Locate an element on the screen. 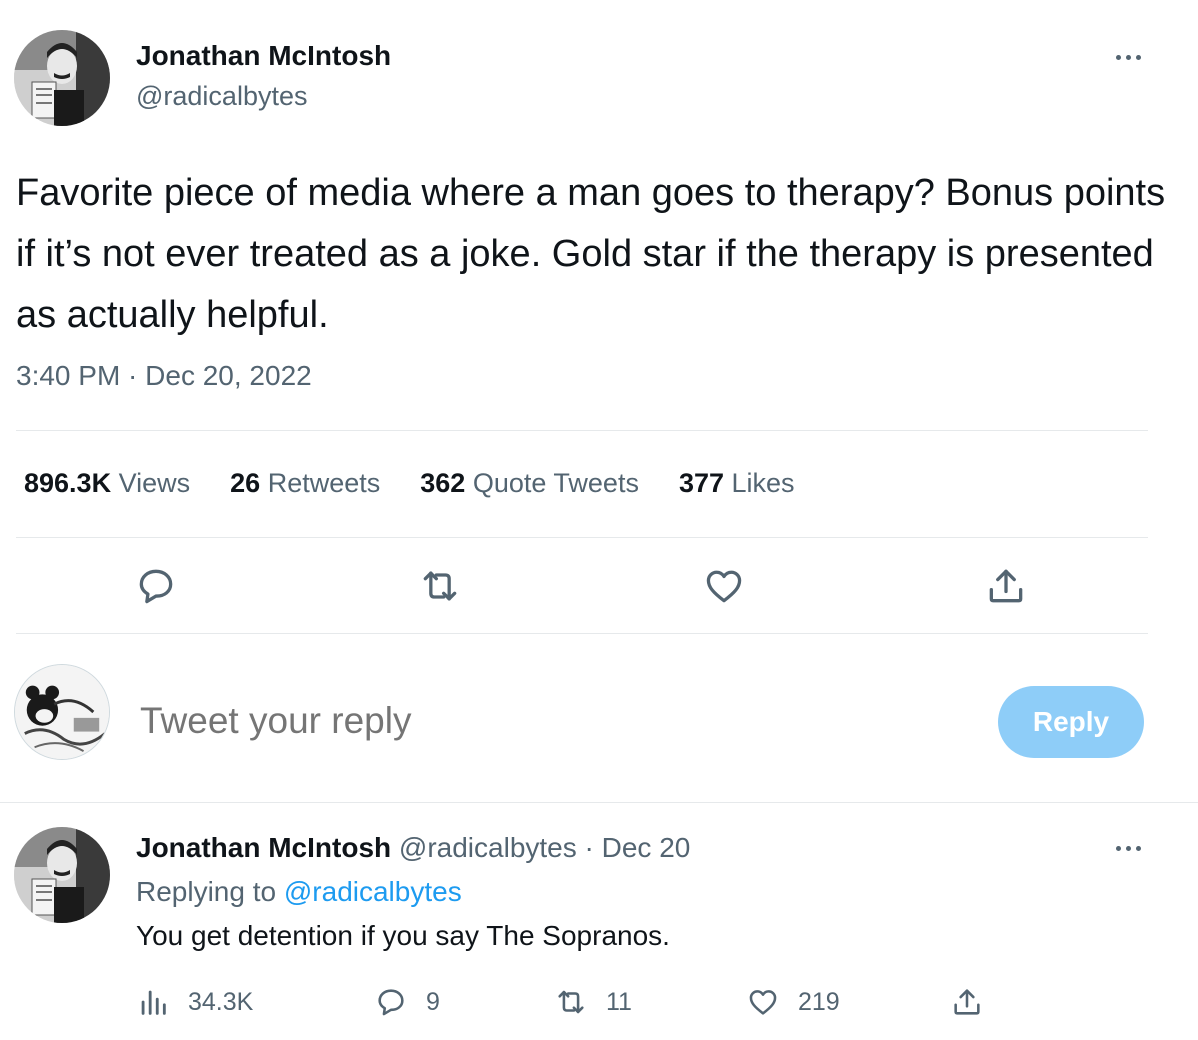  views-stat: 896.3K Views is located at coordinates (107, 483).